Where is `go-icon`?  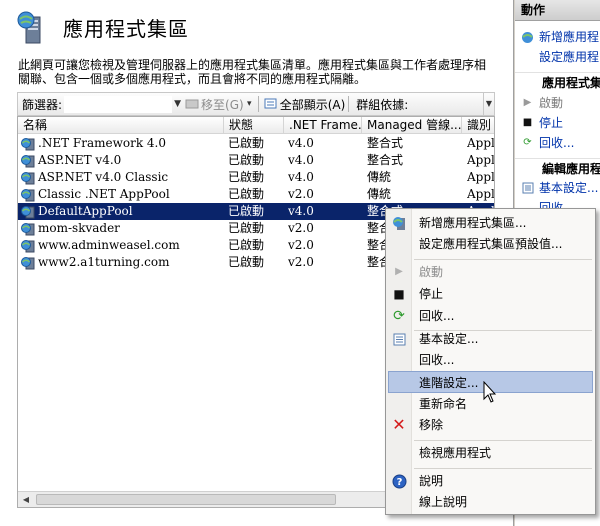
go-icon is located at coordinates (192, 104).